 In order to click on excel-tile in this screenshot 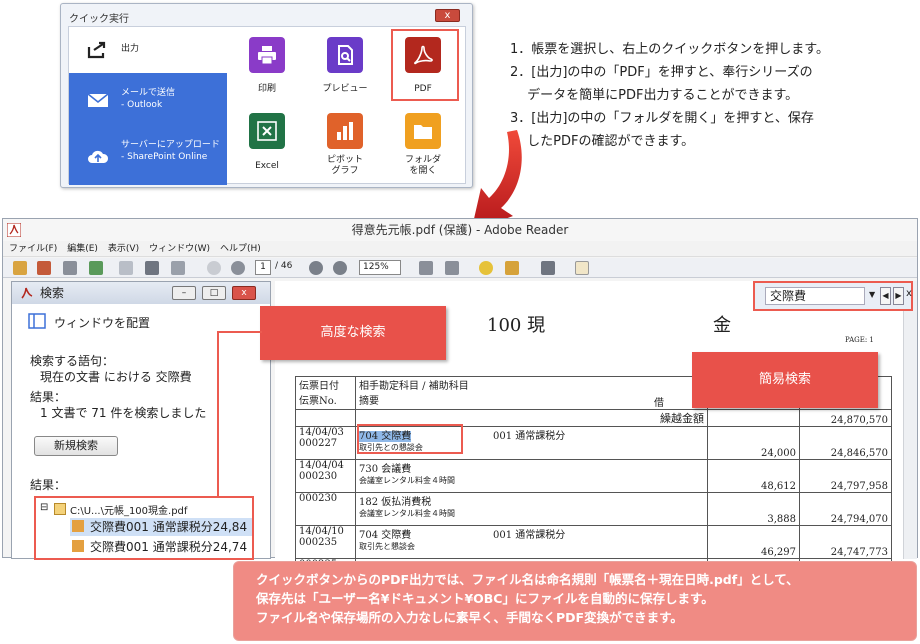, I will do `click(267, 131)`.